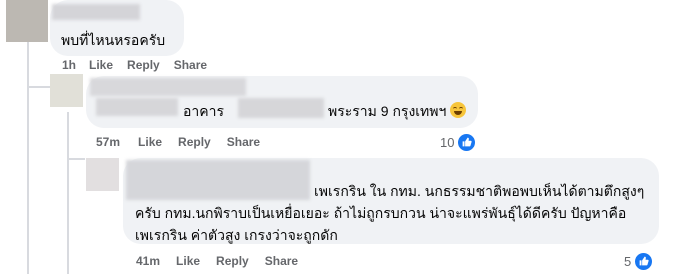  Describe the element at coordinates (108, 142) in the screenshot. I see `comment-time: 57m` at that location.